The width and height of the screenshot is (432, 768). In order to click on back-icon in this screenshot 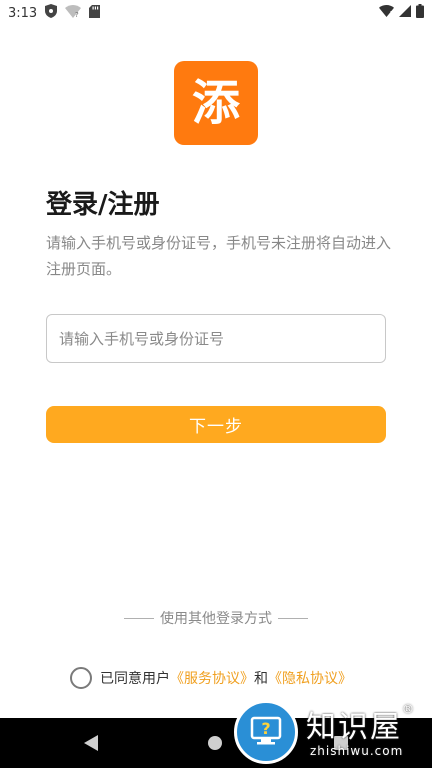, I will do `click(91, 745)`.